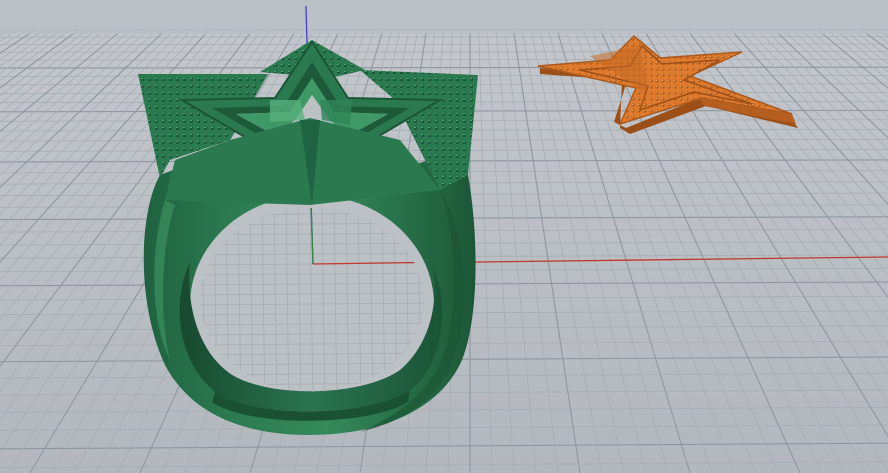 The width and height of the screenshot is (888, 473). I want to click on grid-line, so click(444, 44).